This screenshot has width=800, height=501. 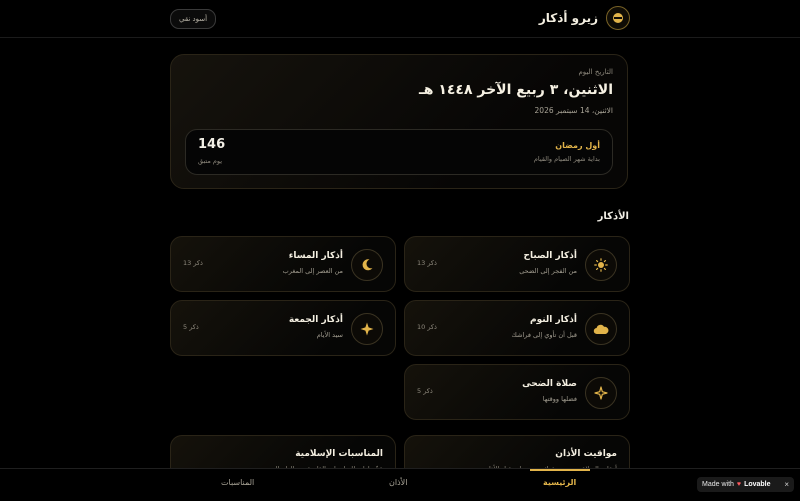 I want to click on tile-subtitle: فضلها ووقتها, so click(x=559, y=399).